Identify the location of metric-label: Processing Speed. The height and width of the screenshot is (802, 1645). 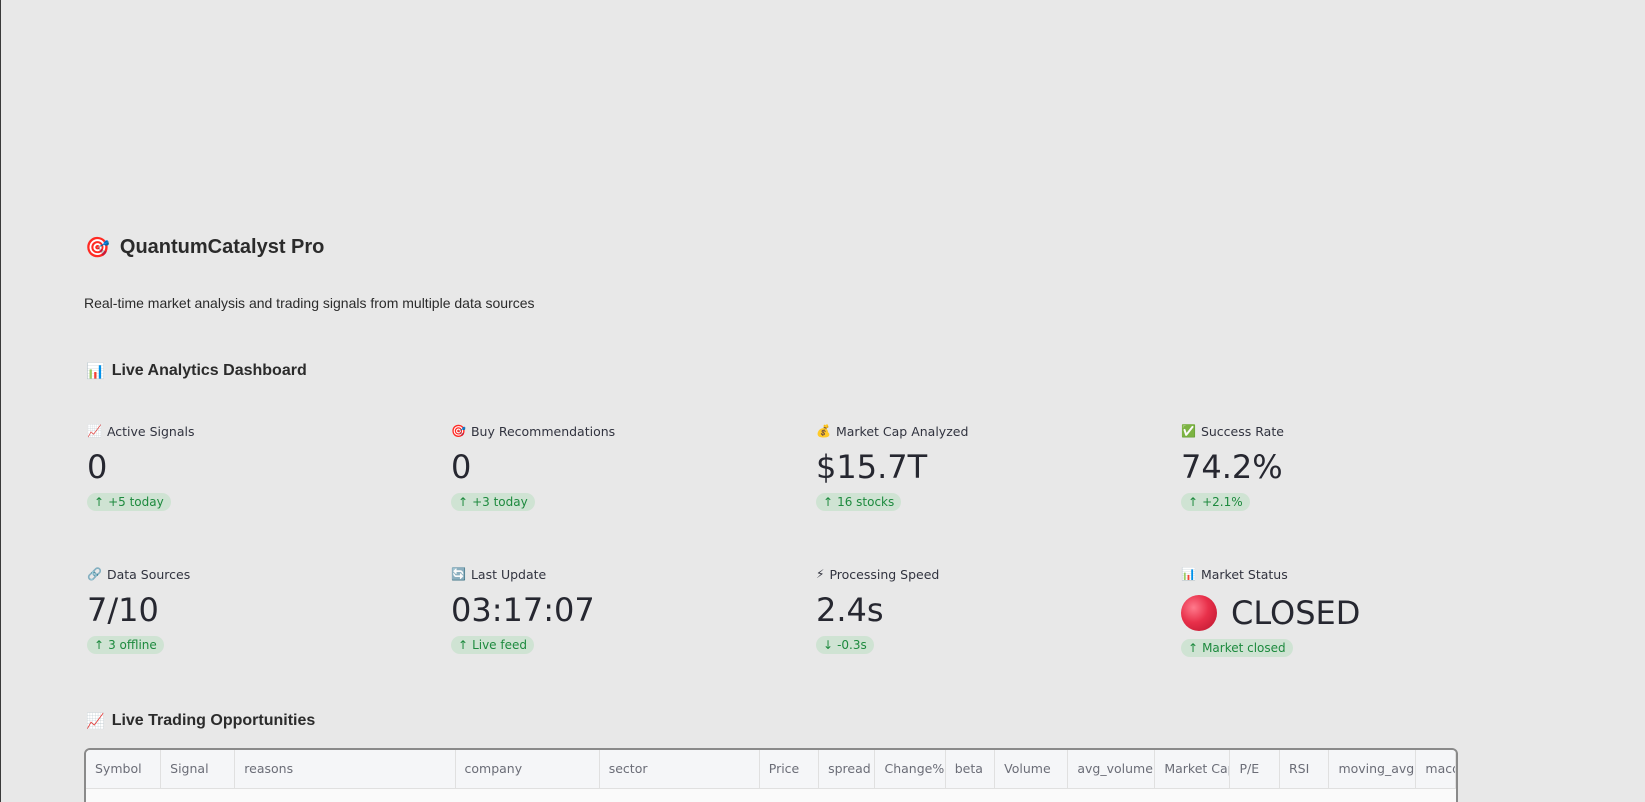
(884, 574).